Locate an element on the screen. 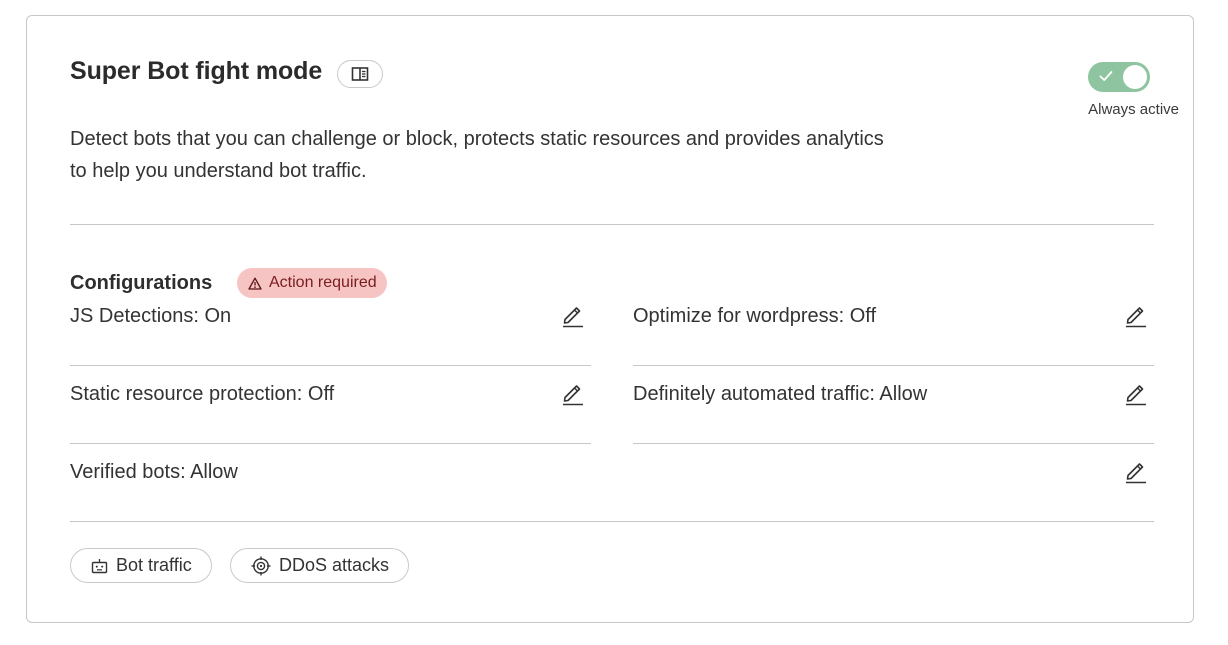  setting-label: Optimize for wordpress: Off is located at coordinates (755, 316).